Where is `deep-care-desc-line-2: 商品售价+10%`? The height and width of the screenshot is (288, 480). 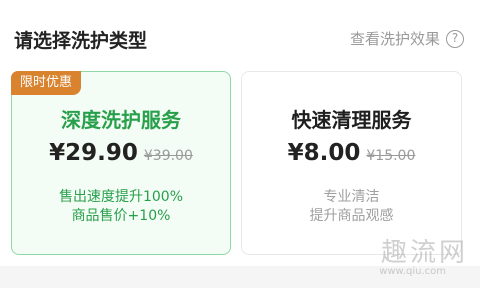
deep-care-desc-line-2: 商品售价+10% is located at coordinates (121, 216).